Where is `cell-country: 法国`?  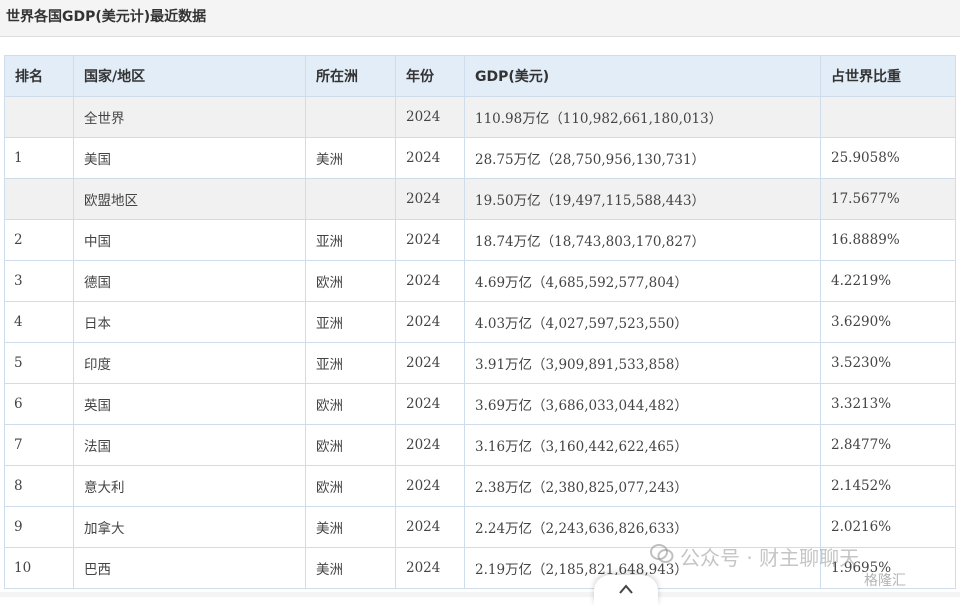 cell-country: 法国 is located at coordinates (189, 445).